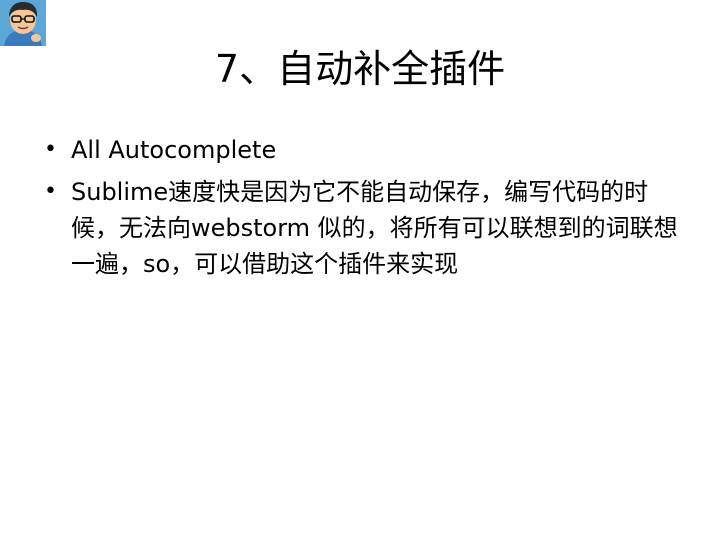 Image resolution: width=720 pixels, height=540 pixels. What do you see at coordinates (174, 150) in the screenshot?
I see `bullet-text: All Autocomplete` at bounding box center [174, 150].